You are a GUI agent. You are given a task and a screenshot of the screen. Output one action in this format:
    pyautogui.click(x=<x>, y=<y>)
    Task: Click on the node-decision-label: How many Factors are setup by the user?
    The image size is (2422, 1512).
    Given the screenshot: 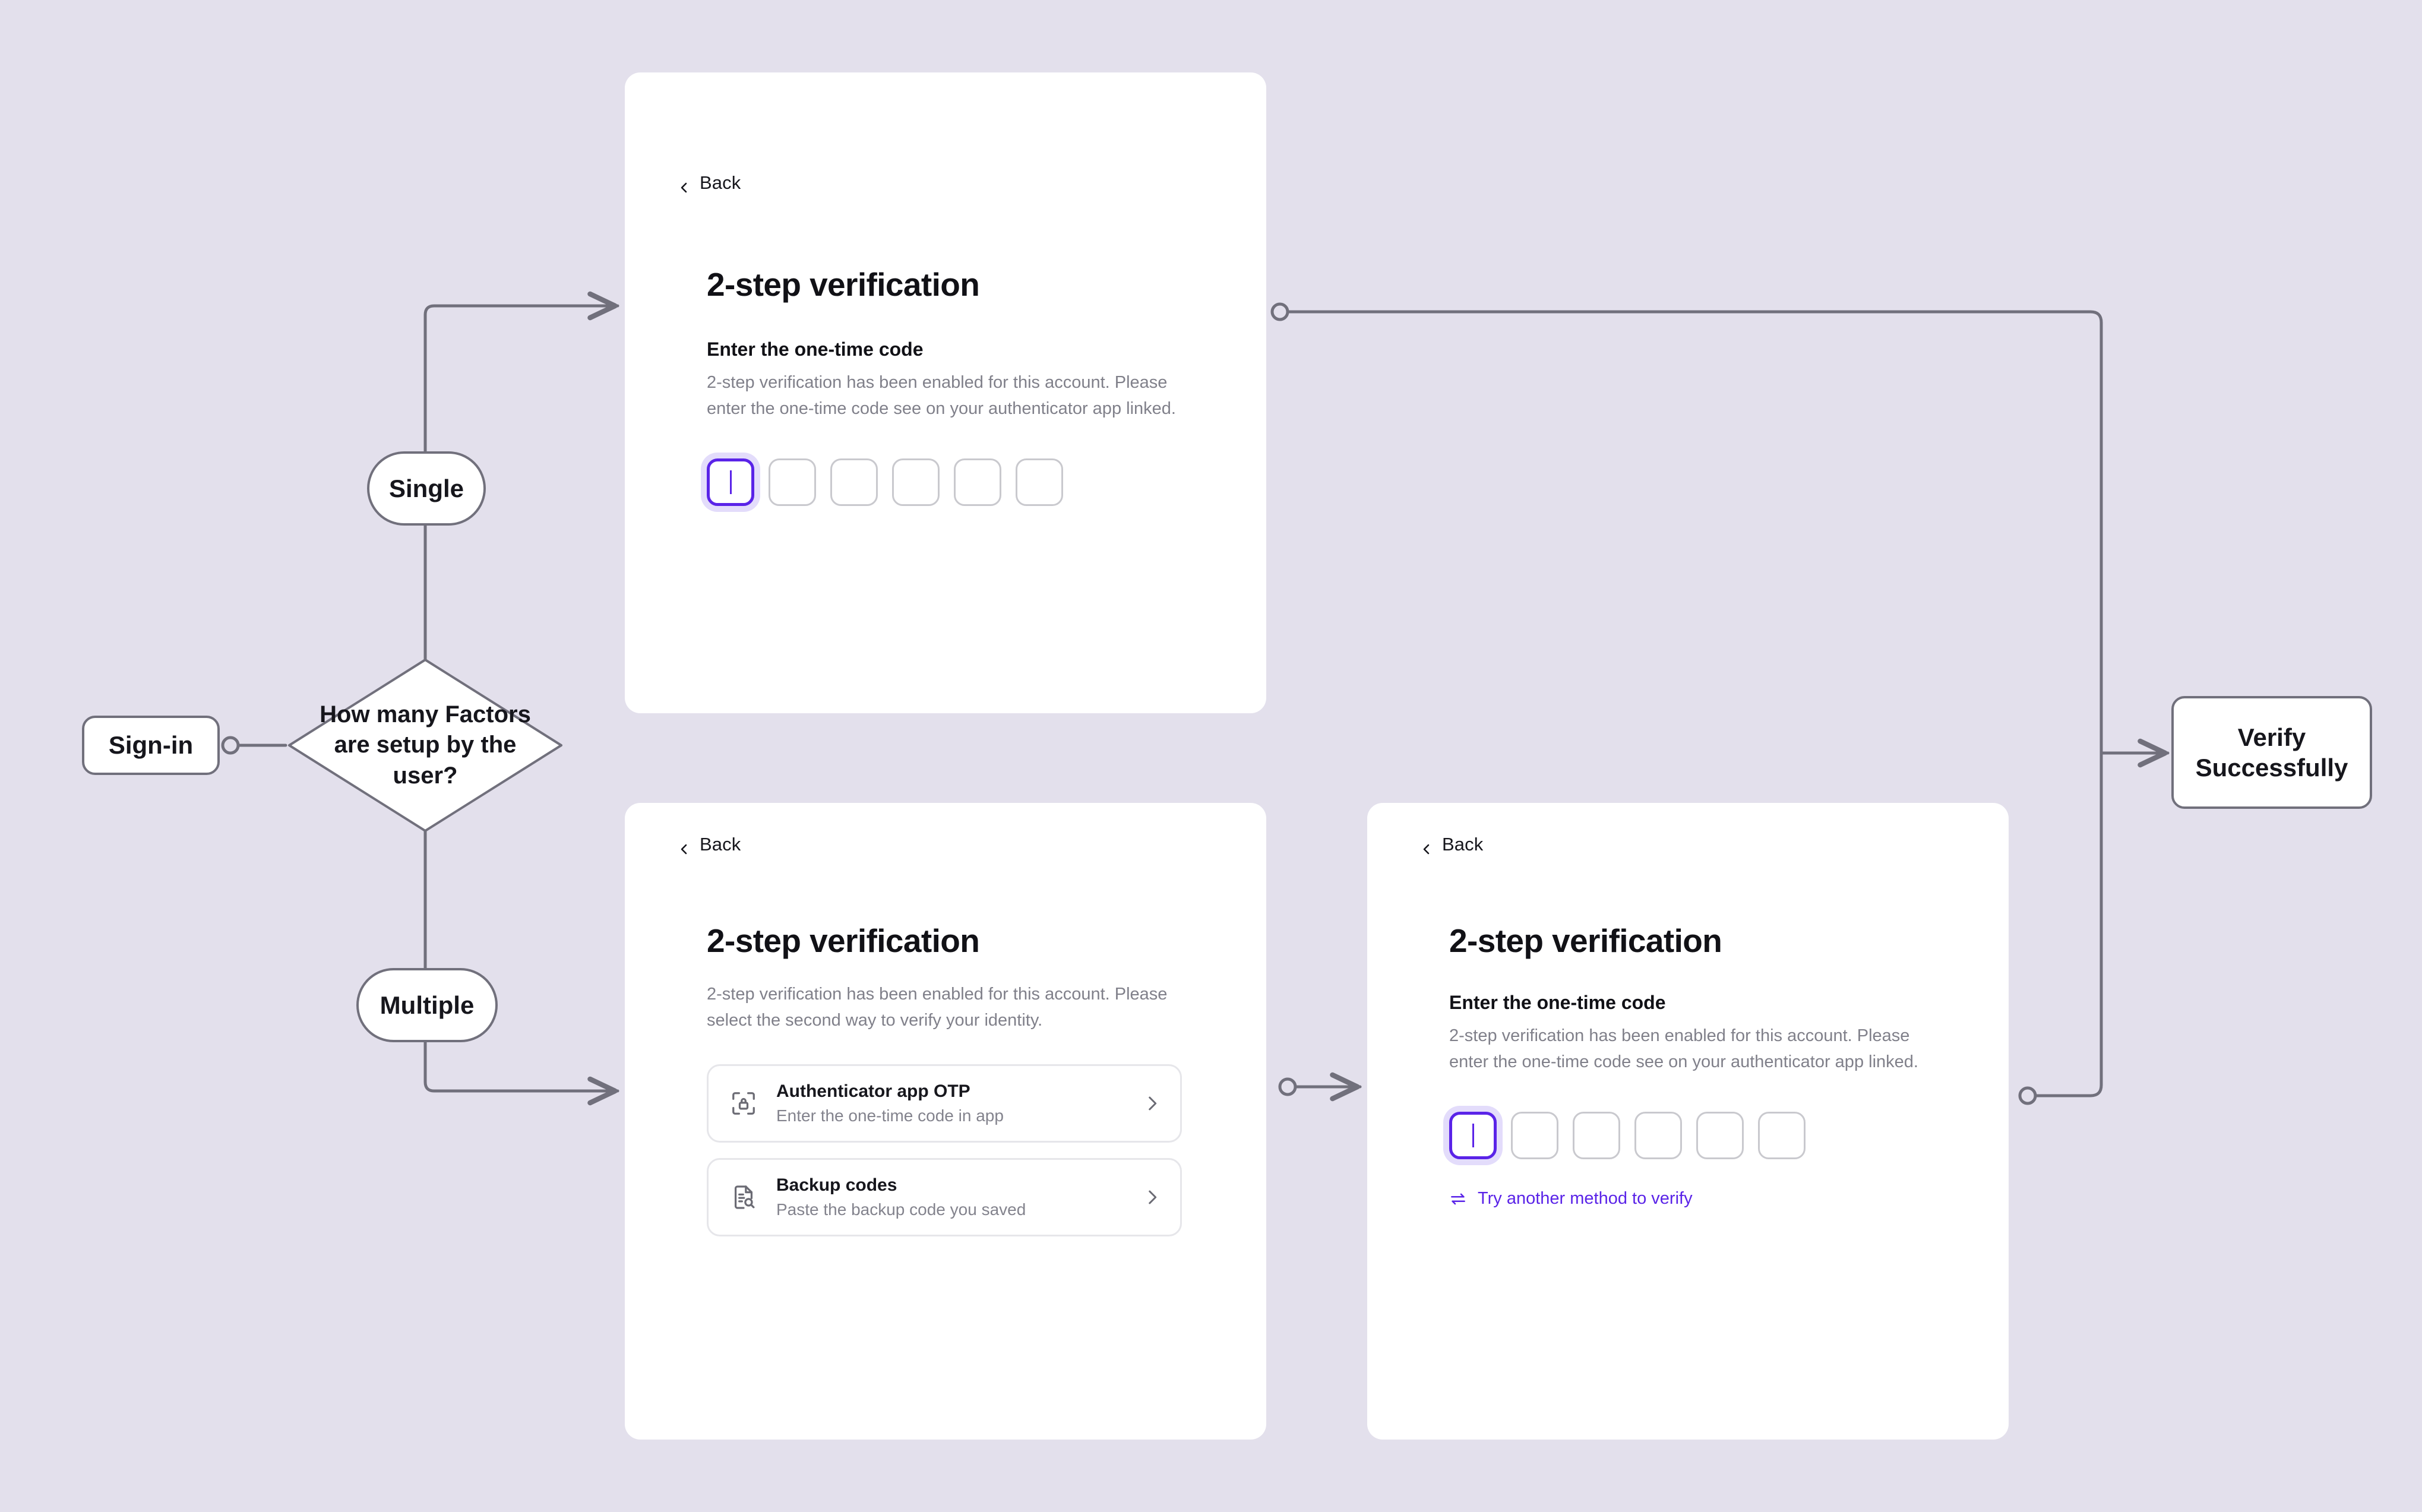 What is the action you would take?
    pyautogui.click(x=425, y=745)
    